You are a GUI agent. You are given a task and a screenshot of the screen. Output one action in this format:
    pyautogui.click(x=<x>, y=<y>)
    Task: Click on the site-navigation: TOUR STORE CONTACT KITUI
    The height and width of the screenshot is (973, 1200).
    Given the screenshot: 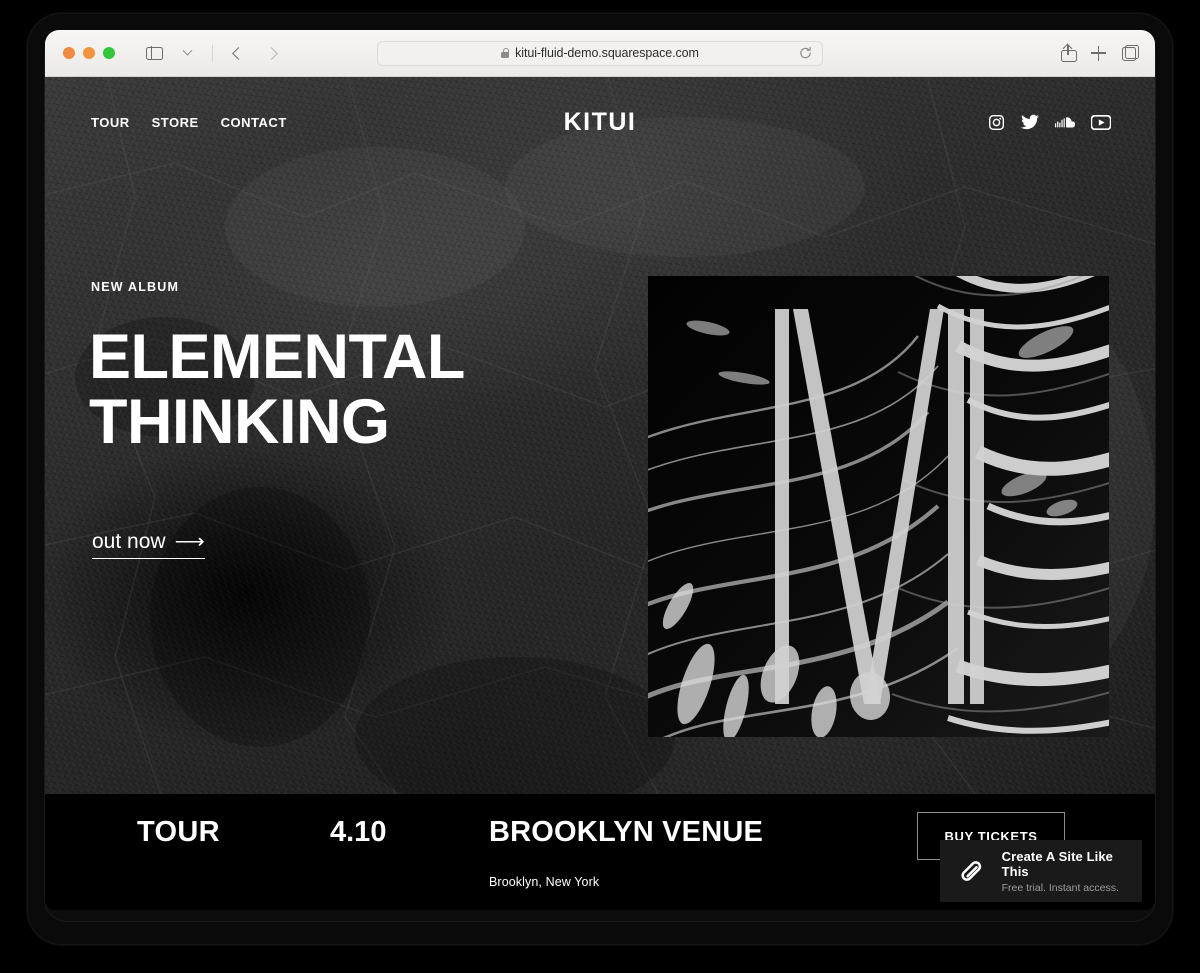 What is the action you would take?
    pyautogui.click(x=600, y=122)
    